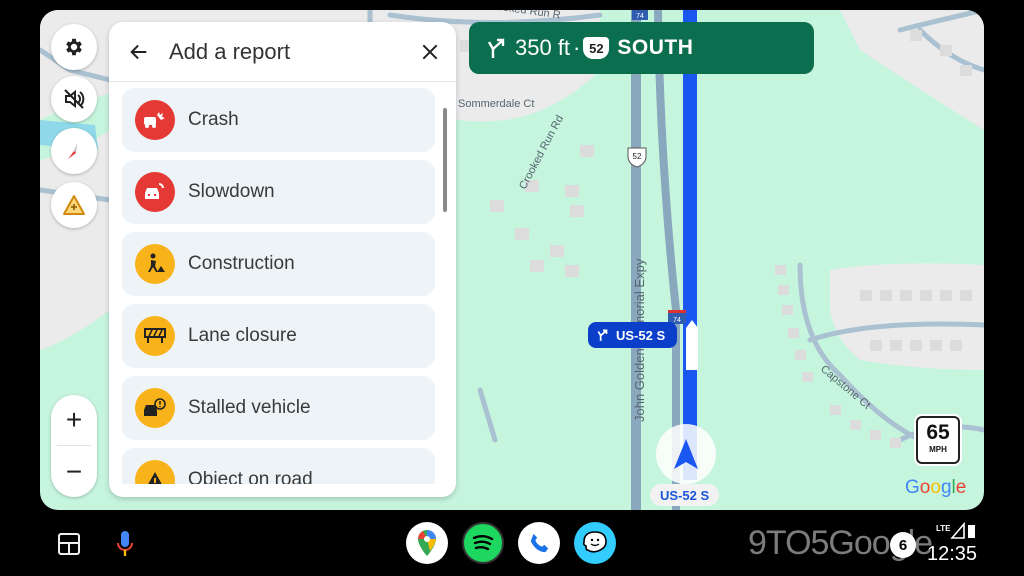  I want to click on report-item-label: Construction, so click(241, 263).